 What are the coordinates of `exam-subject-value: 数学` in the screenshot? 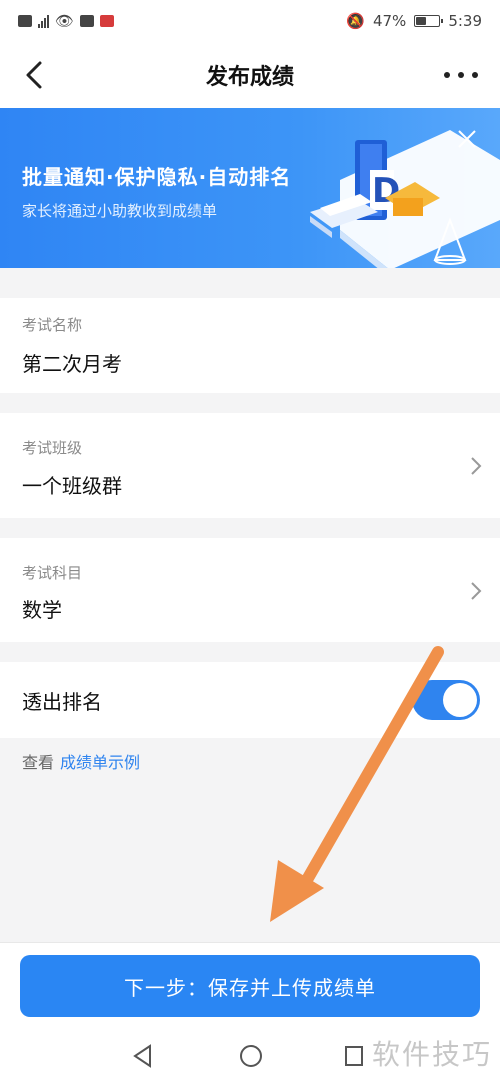 It's located at (42, 610).